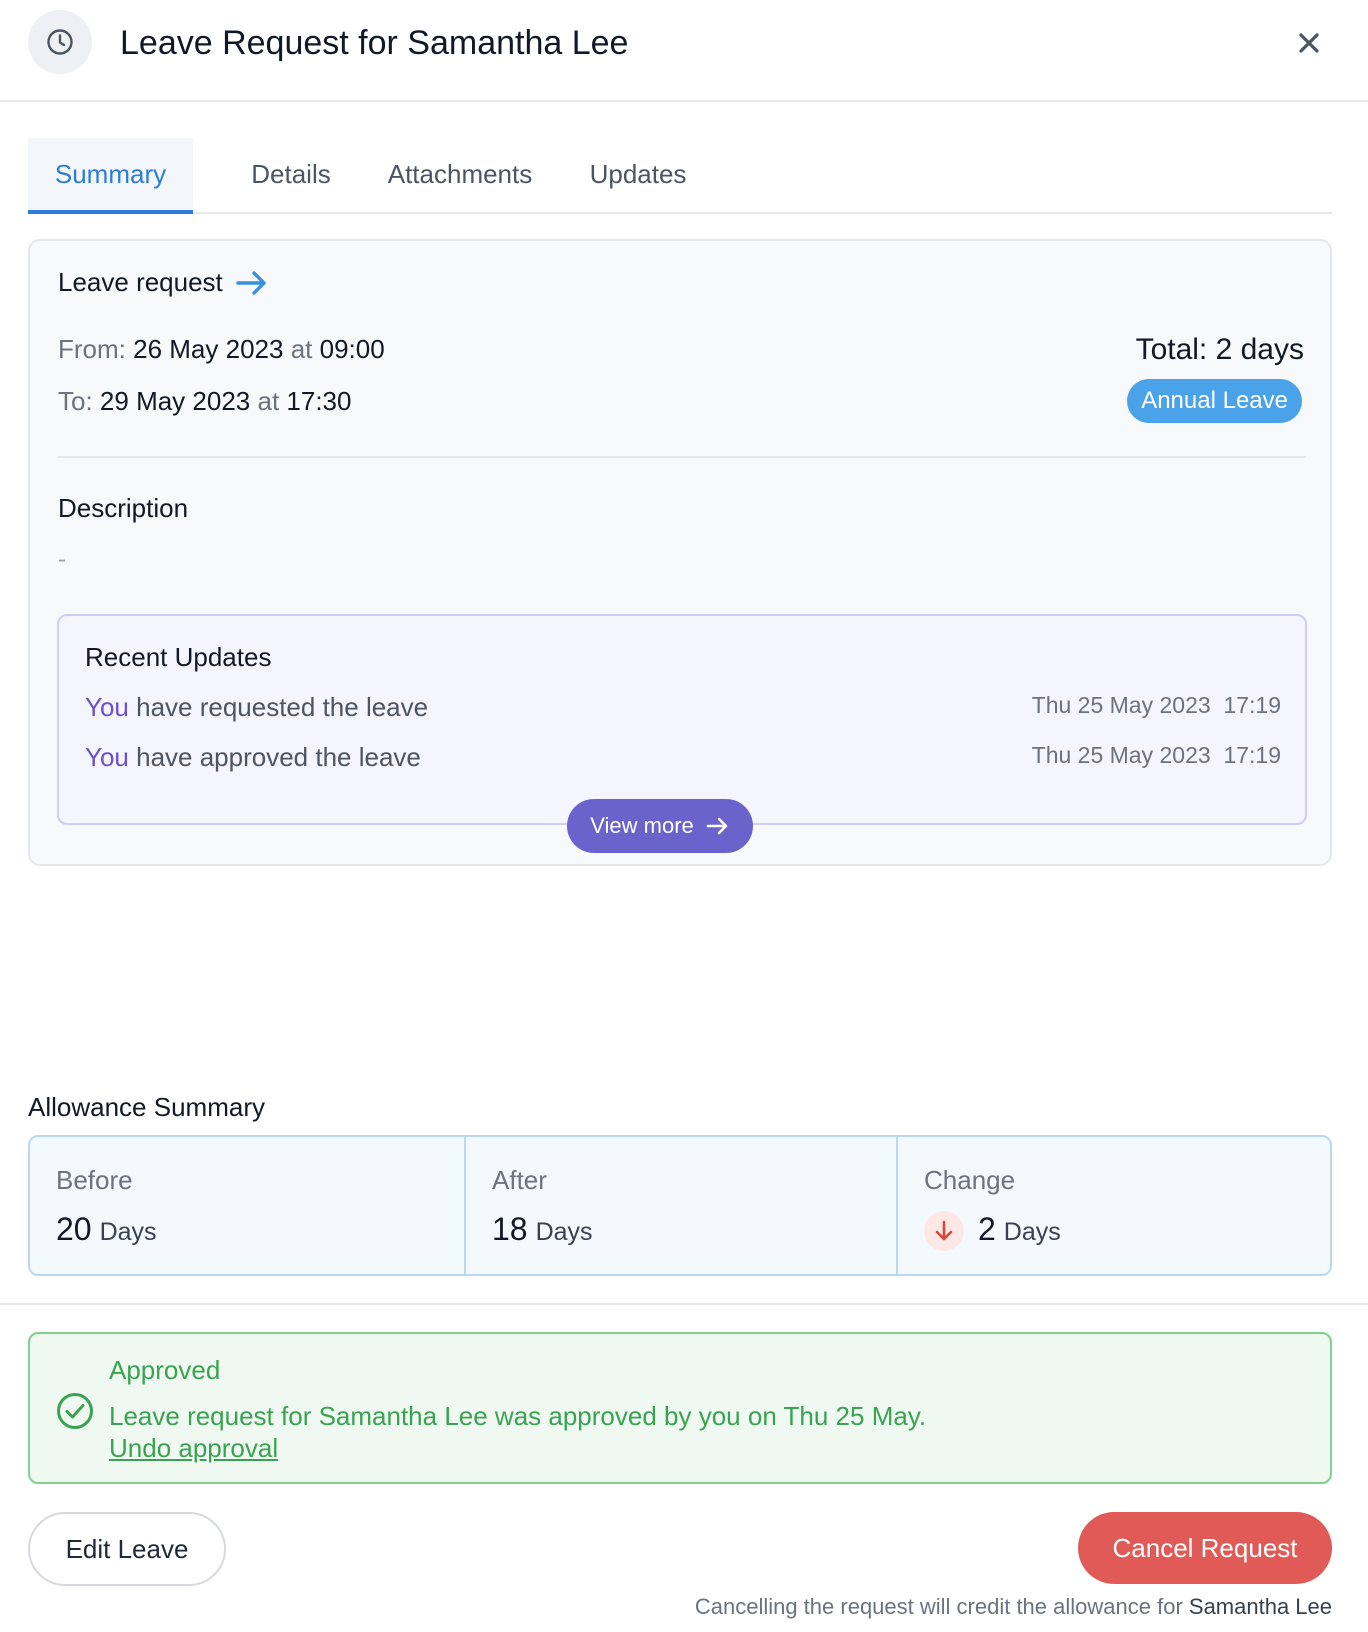 The height and width of the screenshot is (1632, 1368). I want to click on leave-request-link: Leave request, so click(163, 282).